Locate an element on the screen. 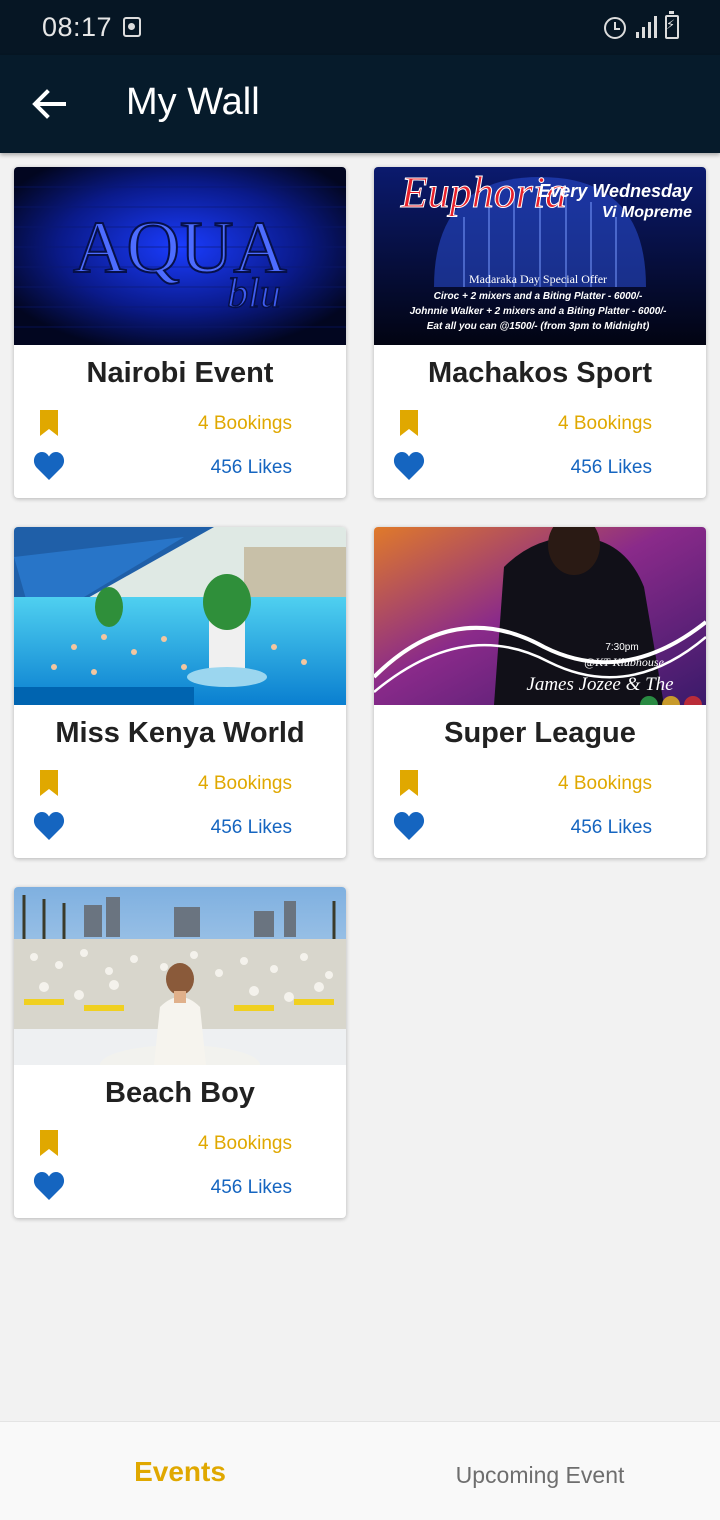 Image resolution: width=720 pixels, height=1520 pixels. flyer-line: Vi Mopreme is located at coordinates (647, 212).